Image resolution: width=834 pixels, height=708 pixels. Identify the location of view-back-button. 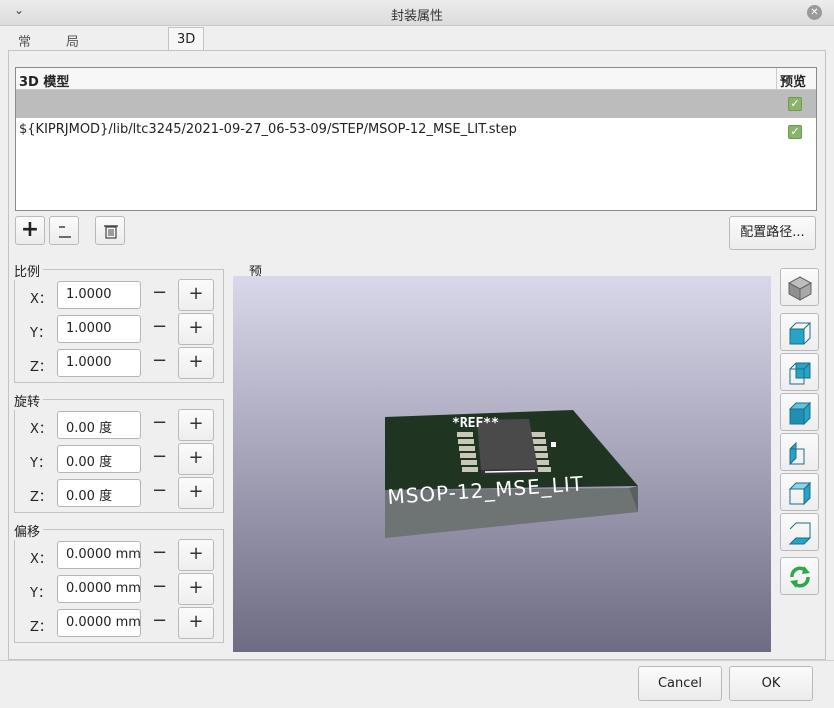
(799, 372).